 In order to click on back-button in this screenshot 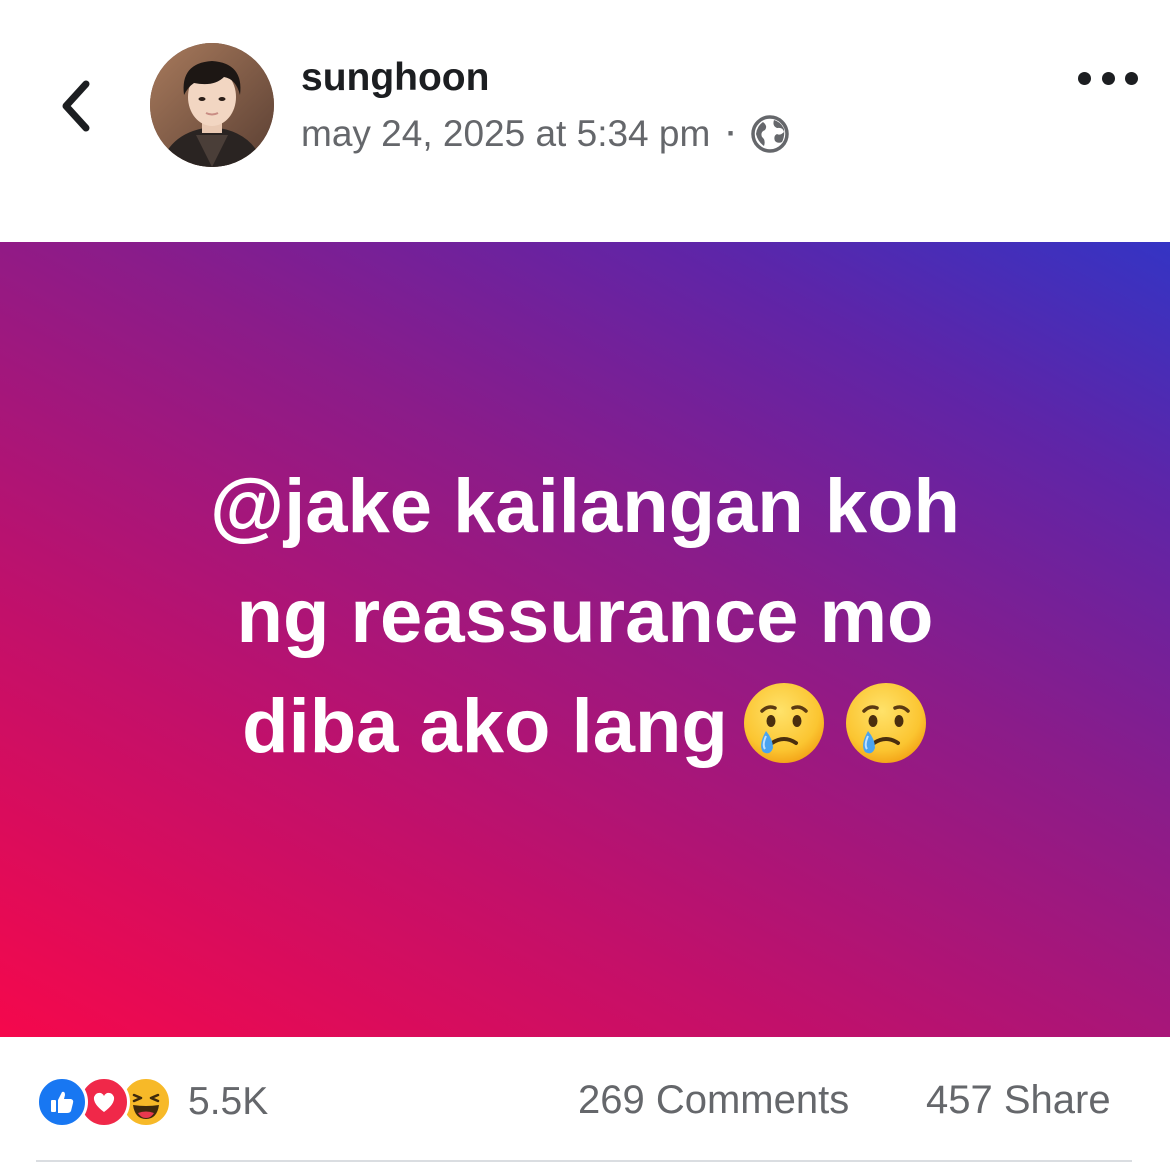, I will do `click(76, 106)`.